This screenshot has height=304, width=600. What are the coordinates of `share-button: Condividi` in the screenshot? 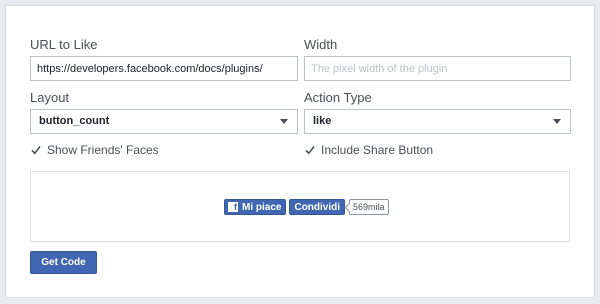 It's located at (317, 207).